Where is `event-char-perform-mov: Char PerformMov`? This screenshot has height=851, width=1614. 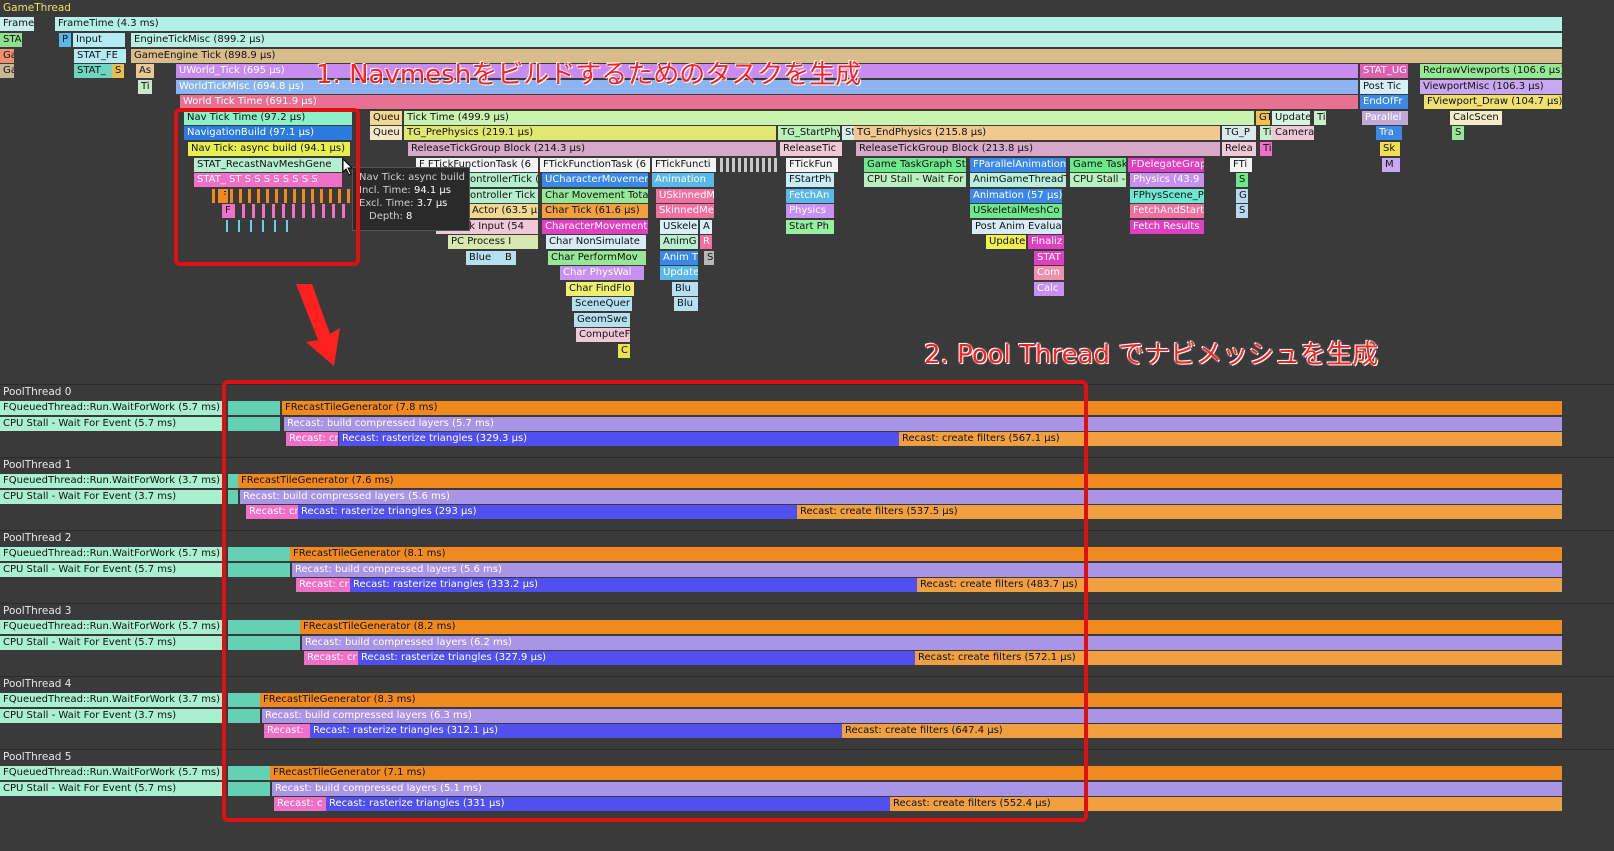
event-char-perform-mov: Char PerformMov is located at coordinates (597, 258).